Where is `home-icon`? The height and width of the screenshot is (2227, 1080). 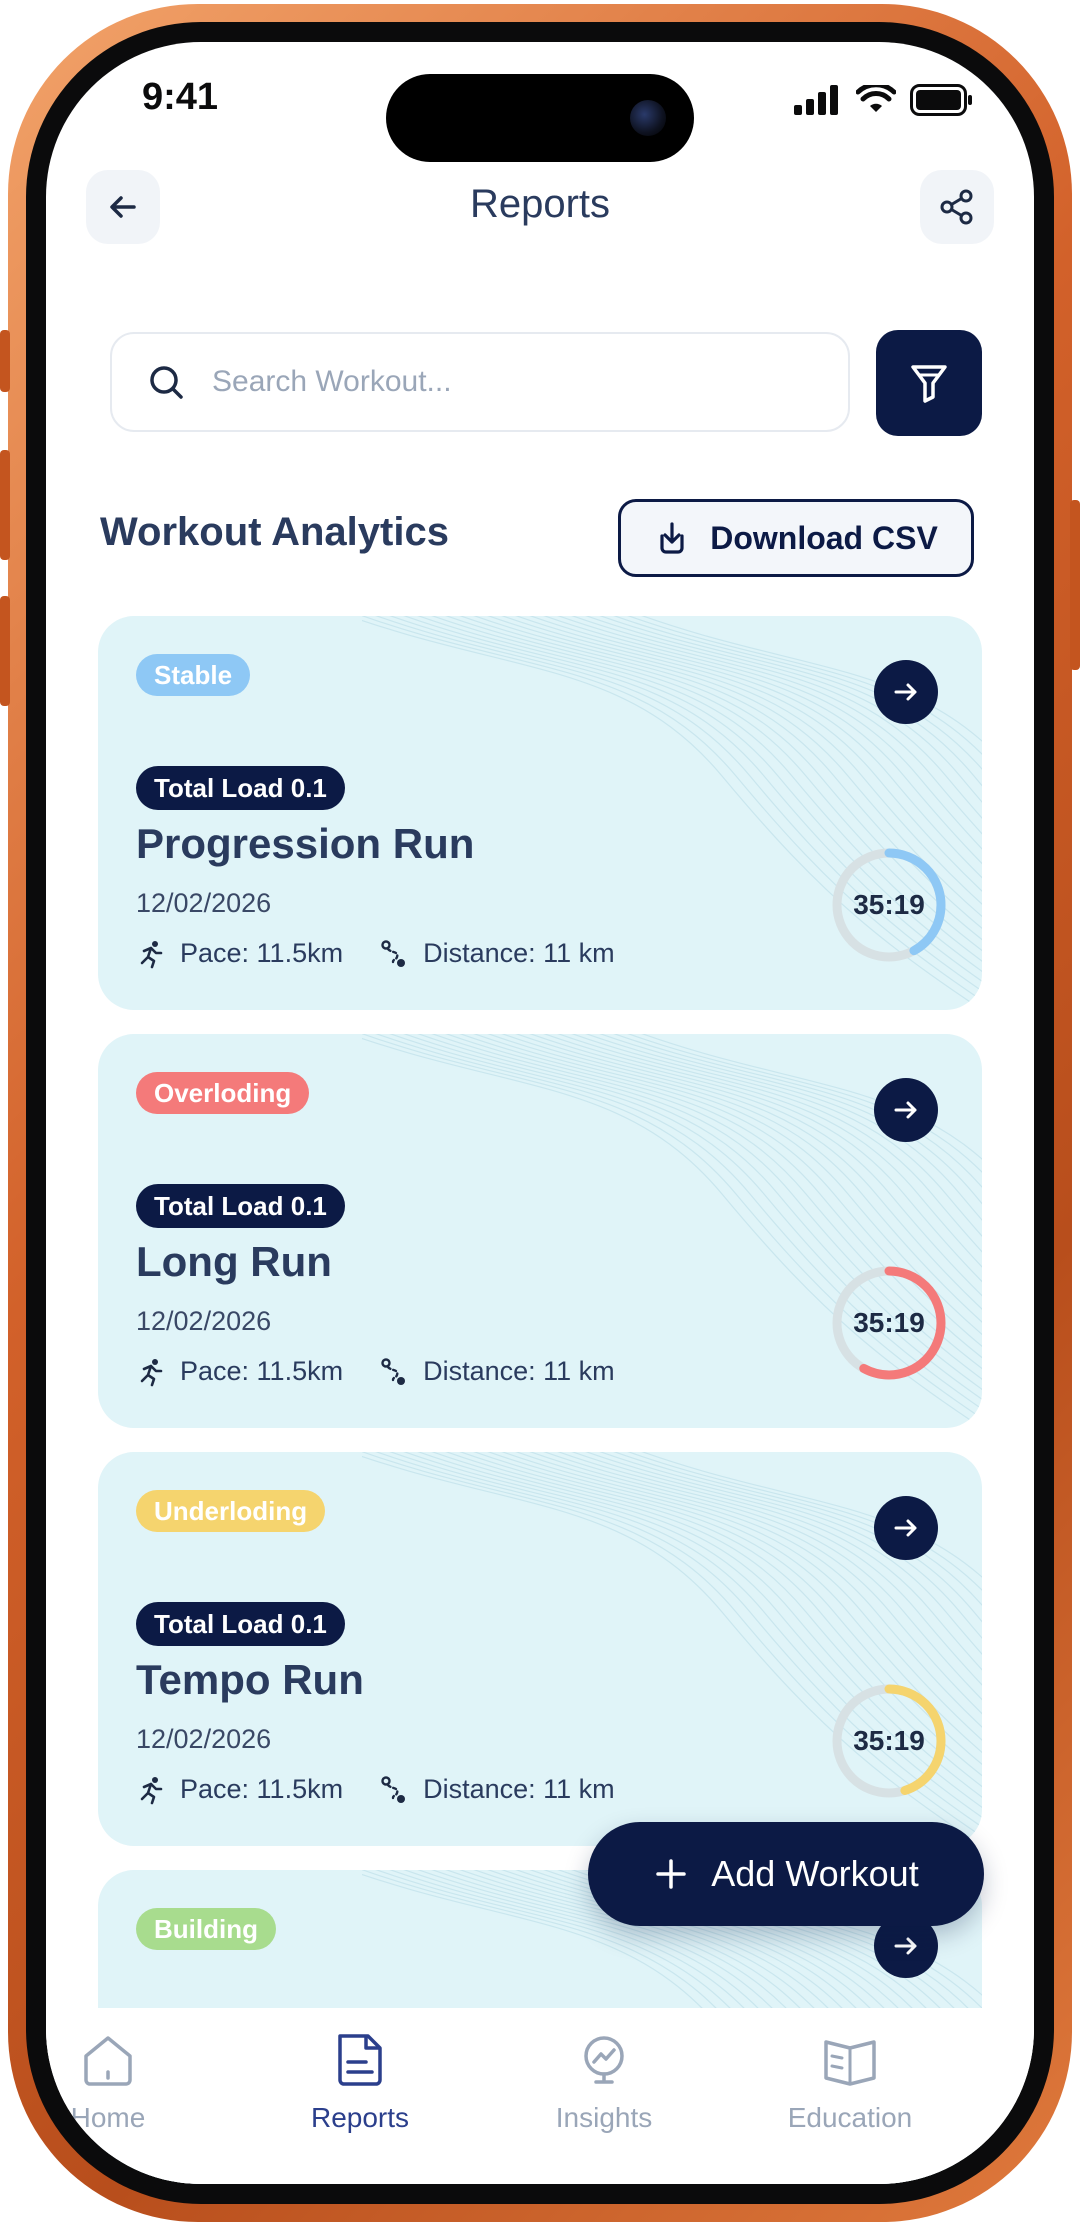 home-icon is located at coordinates (108, 2061).